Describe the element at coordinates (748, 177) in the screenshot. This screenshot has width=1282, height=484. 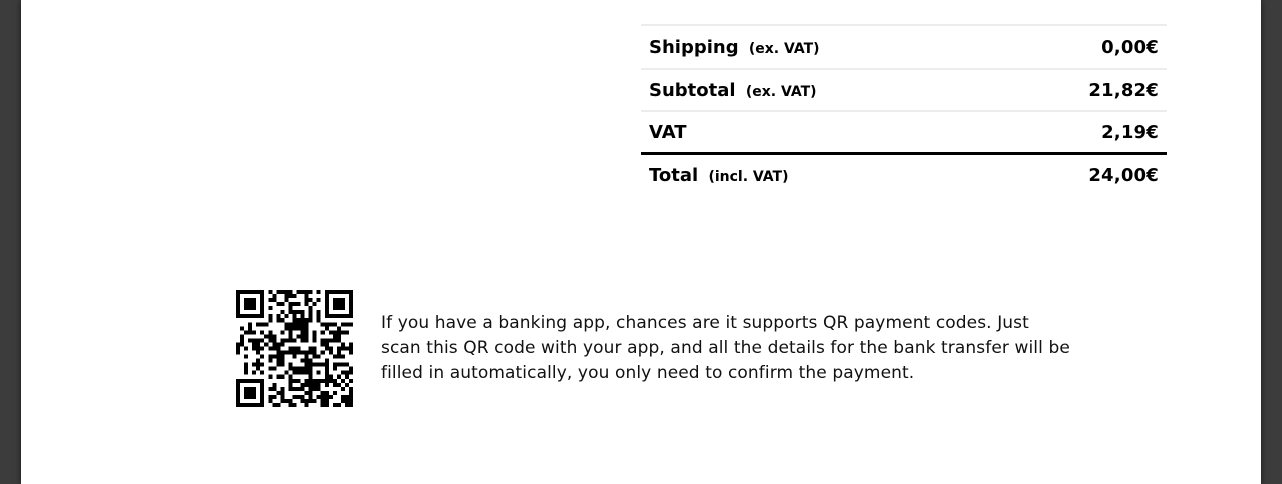
I see `total-note: (incl. VAT)` at that location.